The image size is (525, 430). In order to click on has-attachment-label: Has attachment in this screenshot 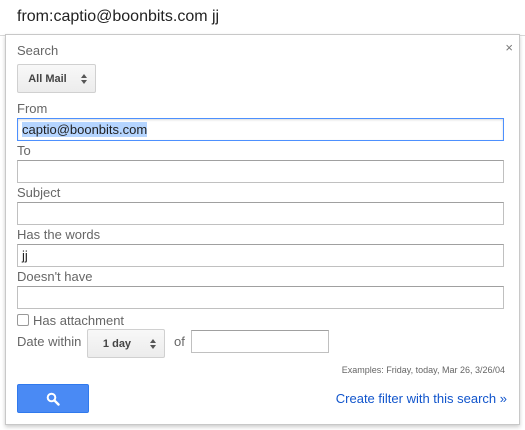, I will do `click(79, 320)`.